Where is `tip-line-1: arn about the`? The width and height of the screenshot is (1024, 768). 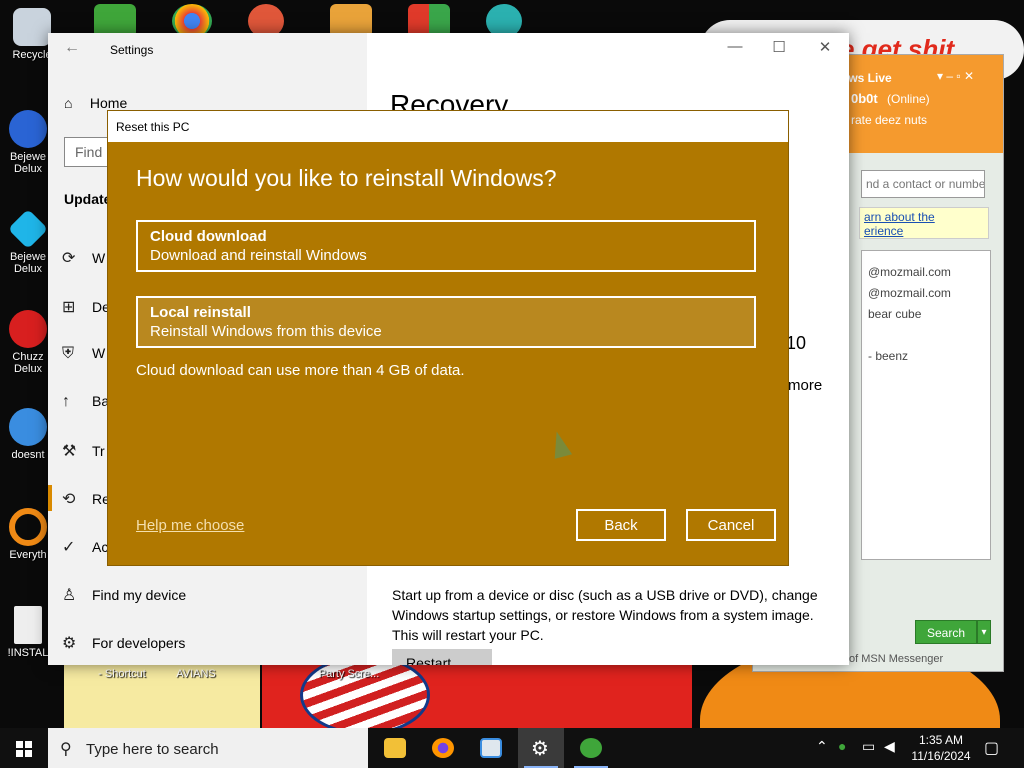 tip-line-1: arn about the is located at coordinates (899, 217).